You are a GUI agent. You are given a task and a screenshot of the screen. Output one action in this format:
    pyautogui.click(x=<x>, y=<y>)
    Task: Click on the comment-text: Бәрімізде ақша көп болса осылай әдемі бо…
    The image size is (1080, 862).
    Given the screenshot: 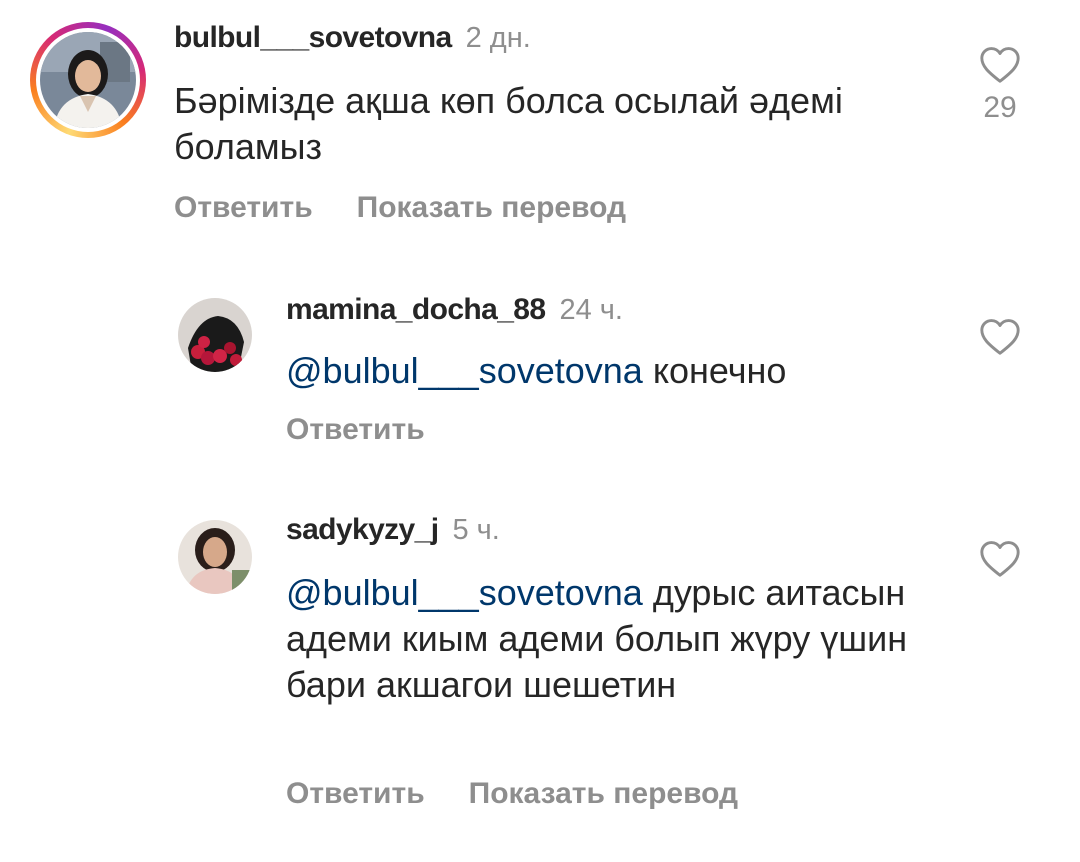 What is the action you would take?
    pyautogui.click(x=564, y=124)
    